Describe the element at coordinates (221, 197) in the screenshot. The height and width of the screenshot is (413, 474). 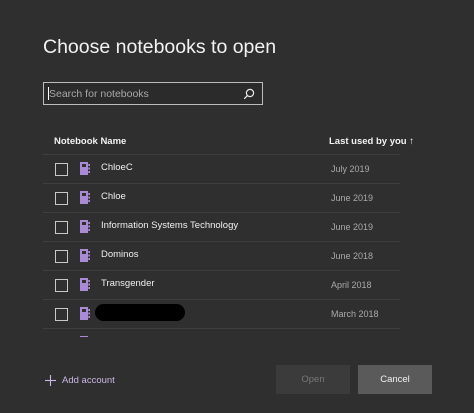
I see `notebook-row: Chloe June 2019` at that location.